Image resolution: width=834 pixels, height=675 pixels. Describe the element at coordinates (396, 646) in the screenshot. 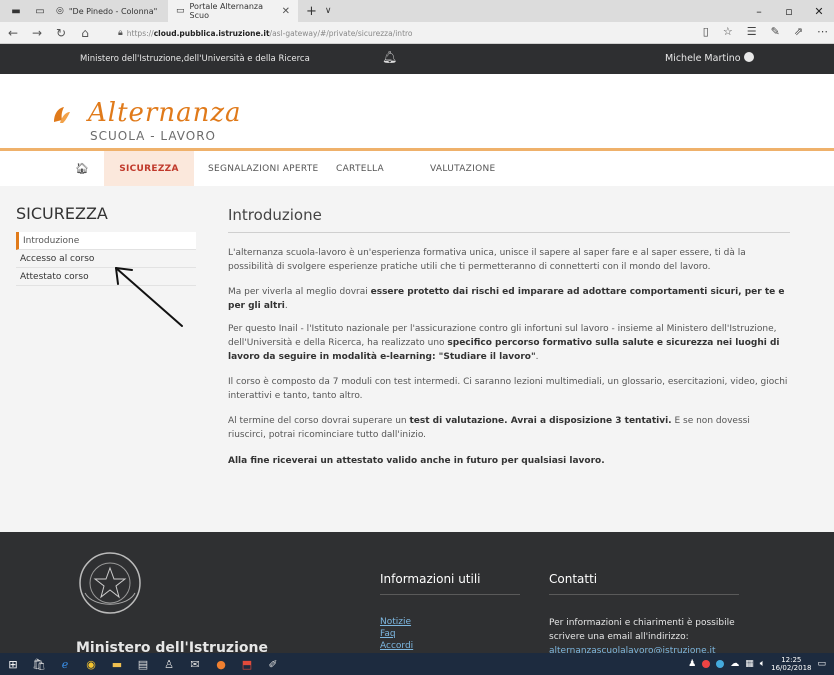

I see `footer-link-accordi: Accordi` at that location.